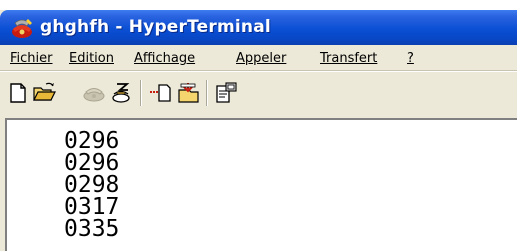 The width and height of the screenshot is (517, 251). I want to click on terminal-line: 0335, so click(92, 229).